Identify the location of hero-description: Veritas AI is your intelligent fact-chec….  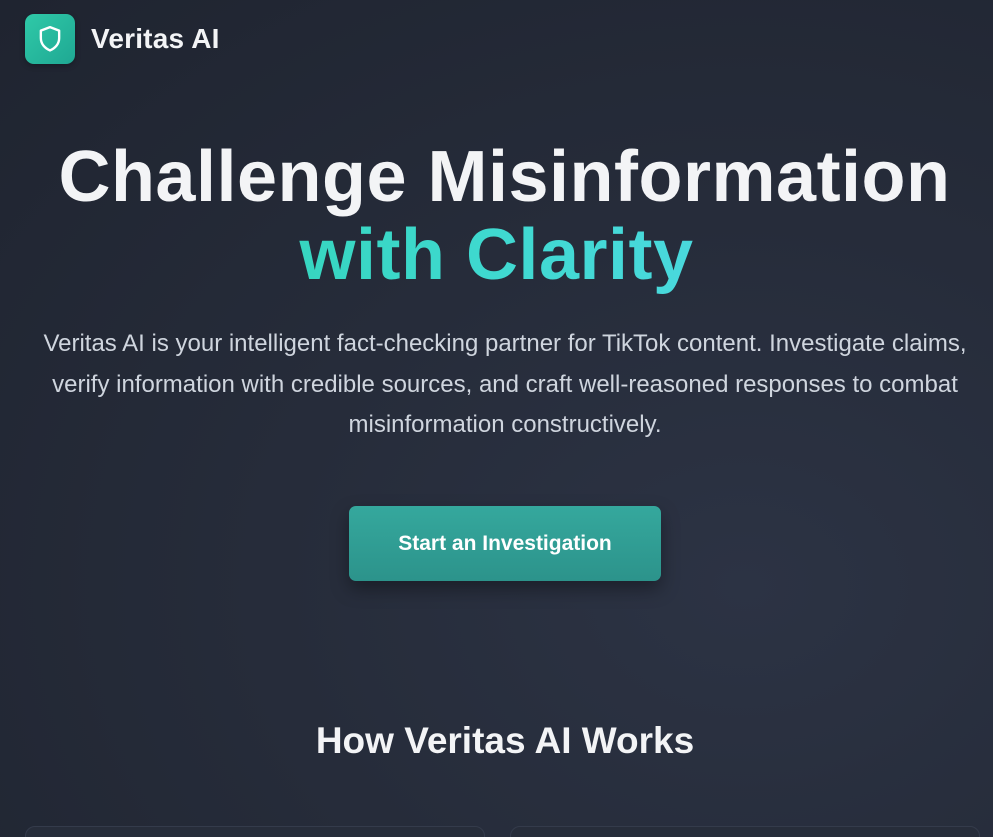
(505, 384).